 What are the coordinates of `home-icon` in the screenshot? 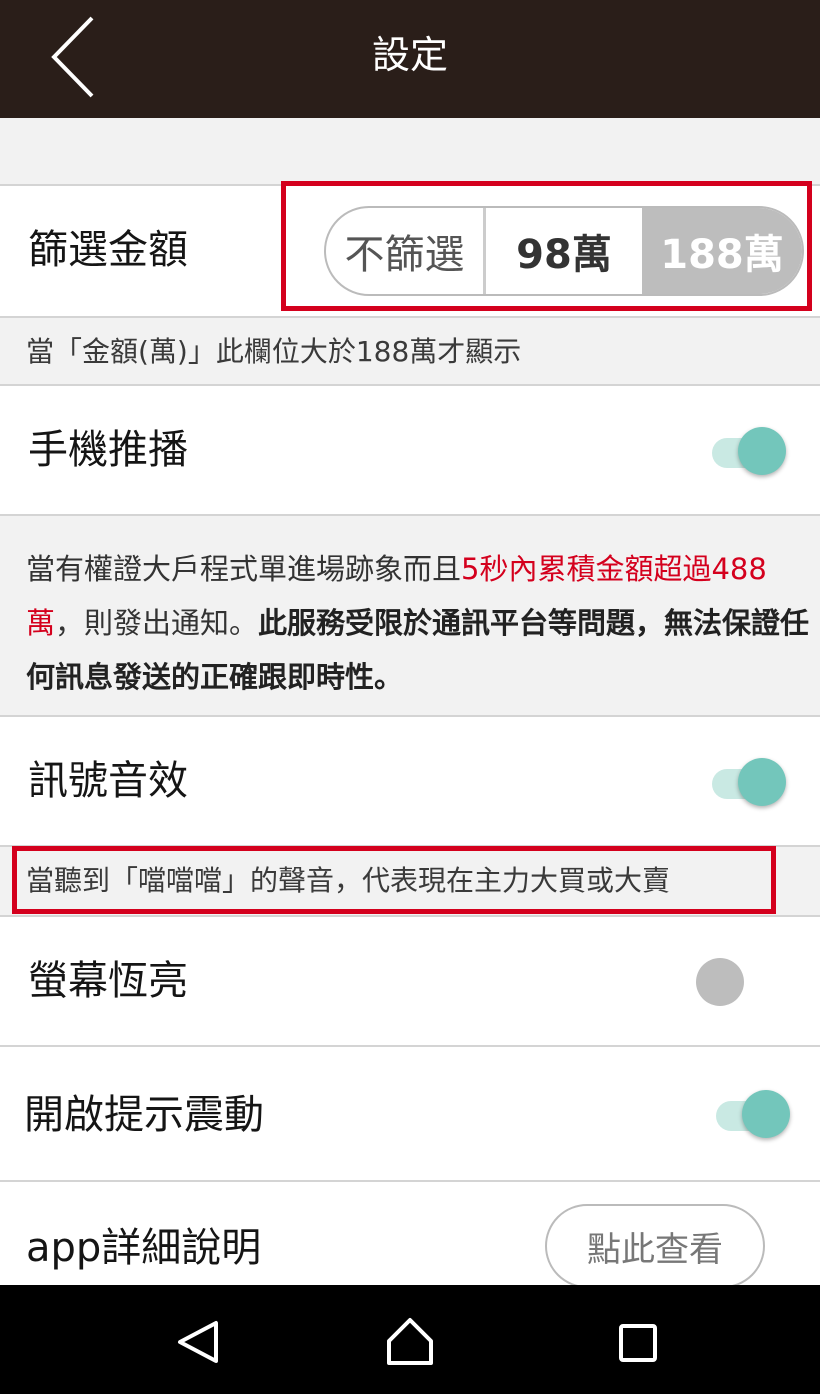 It's located at (410, 1341).